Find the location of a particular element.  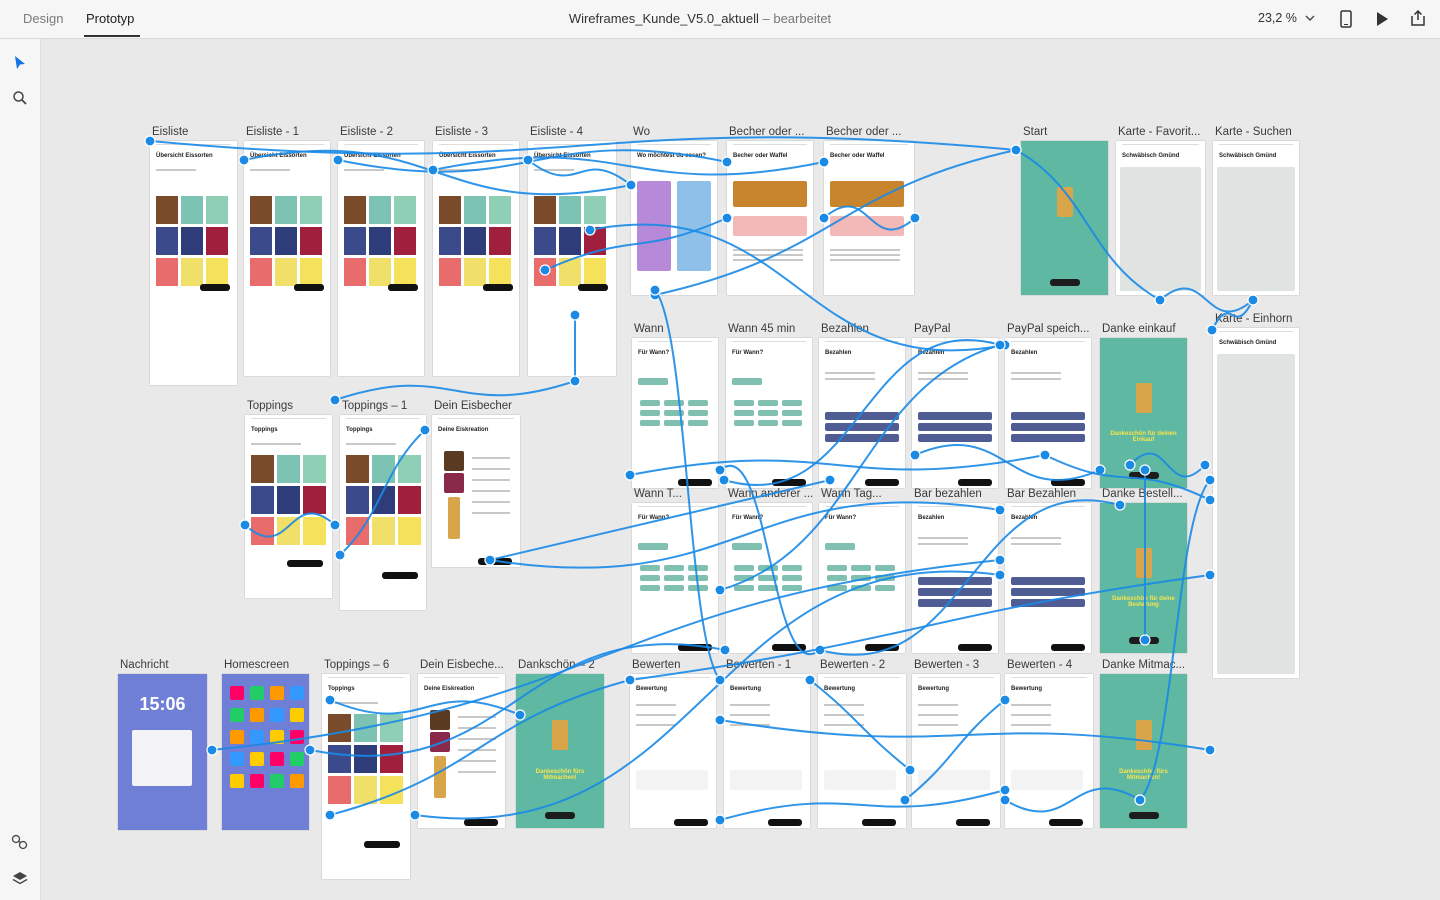

artboard-label: Dein Eisbecher is located at coordinates (473, 406).